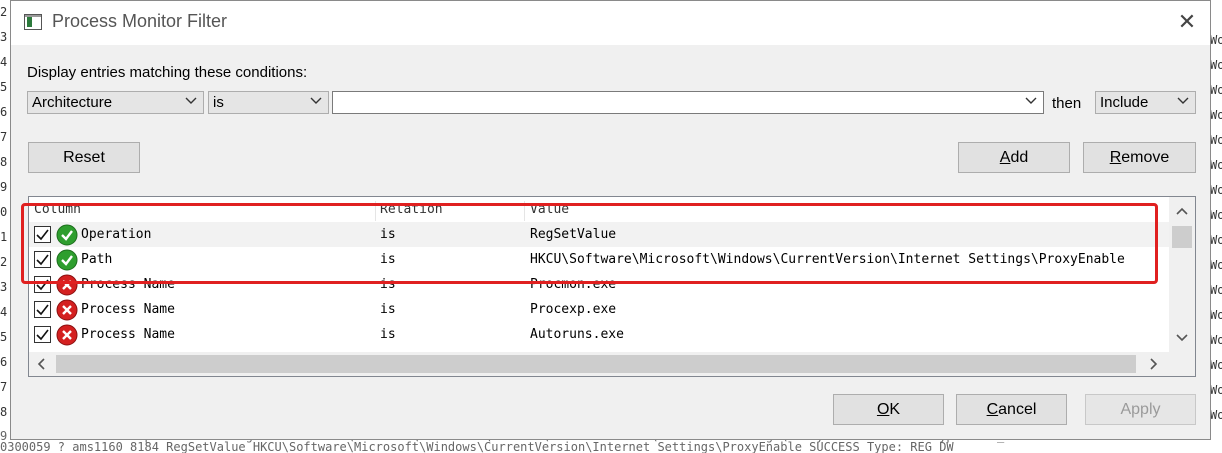 The width and height of the screenshot is (1222, 453). What do you see at coordinates (573, 284) in the screenshot?
I see `row-value: Procmon.exe` at bounding box center [573, 284].